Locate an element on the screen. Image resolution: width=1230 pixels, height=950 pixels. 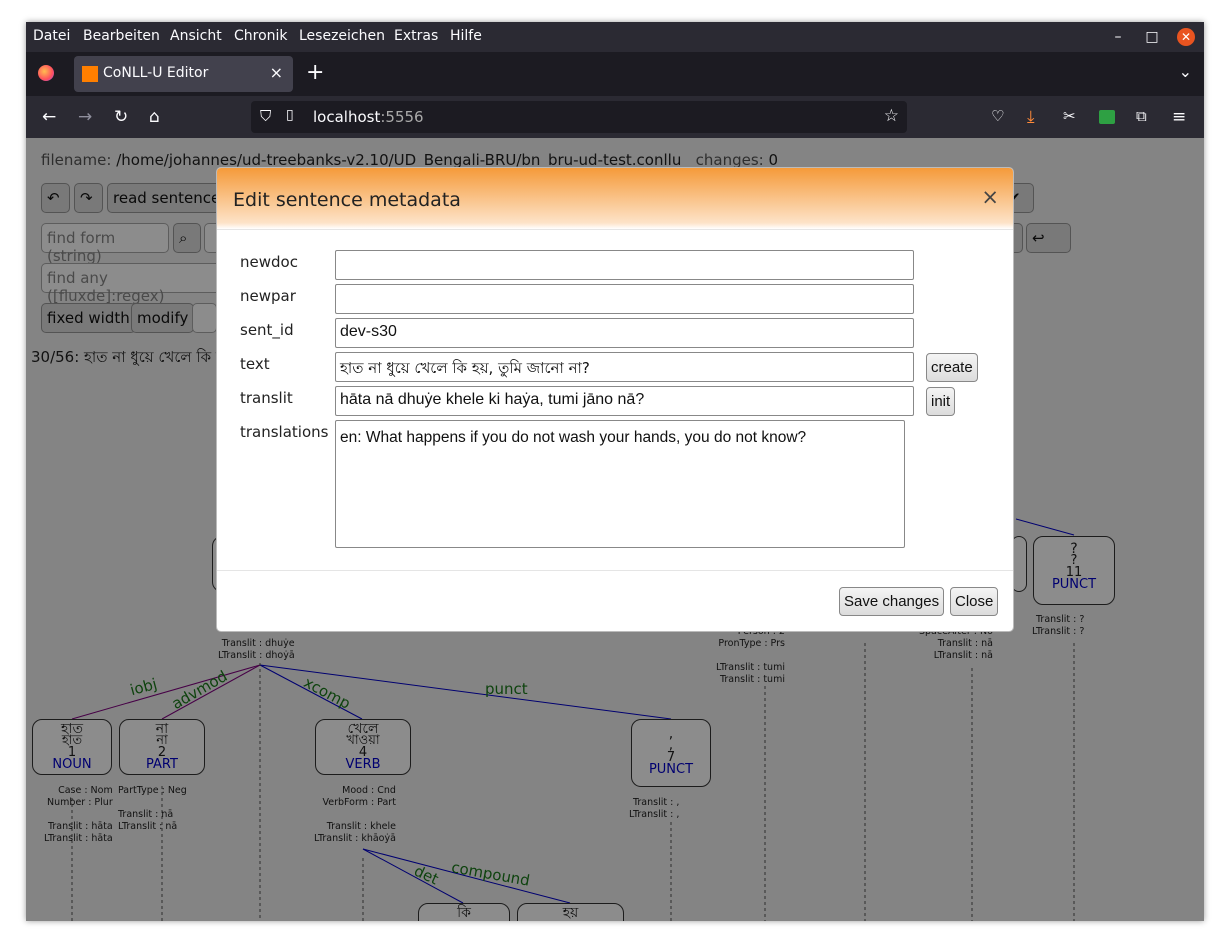
menu-chronik: Chronik is located at coordinates (261, 36).